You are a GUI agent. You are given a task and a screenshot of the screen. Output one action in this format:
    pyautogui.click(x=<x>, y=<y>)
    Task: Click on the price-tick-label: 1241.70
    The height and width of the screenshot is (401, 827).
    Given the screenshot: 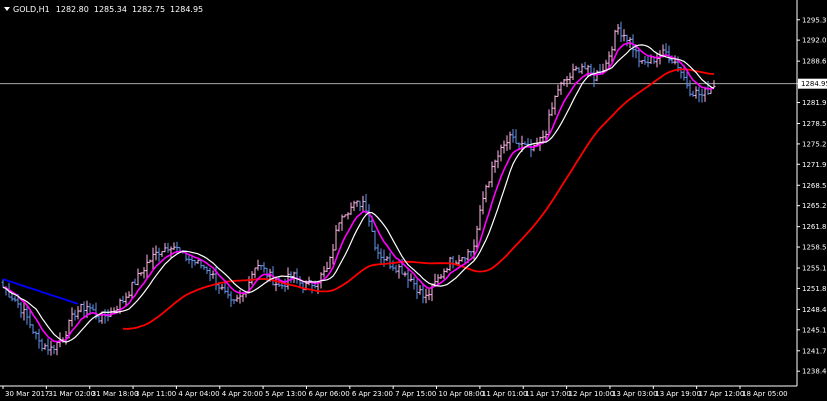 What is the action you would take?
    pyautogui.click(x=814, y=351)
    